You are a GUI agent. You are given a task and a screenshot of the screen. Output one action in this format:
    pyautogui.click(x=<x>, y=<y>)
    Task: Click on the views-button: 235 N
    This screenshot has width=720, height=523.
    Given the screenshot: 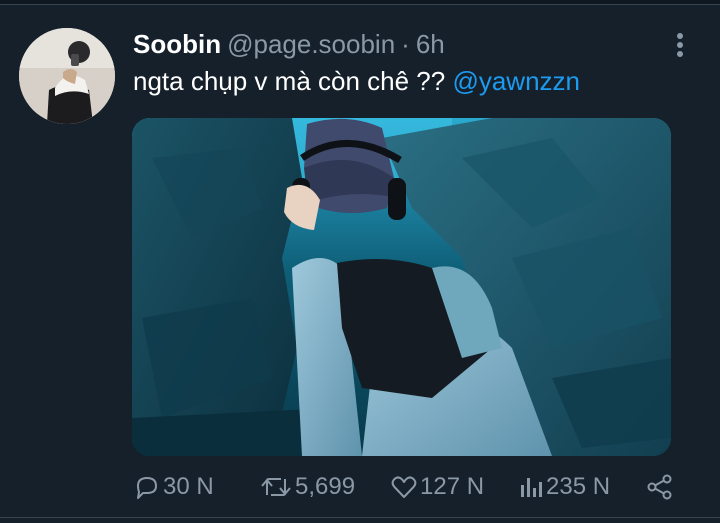 What is the action you would take?
    pyautogui.click(x=564, y=487)
    